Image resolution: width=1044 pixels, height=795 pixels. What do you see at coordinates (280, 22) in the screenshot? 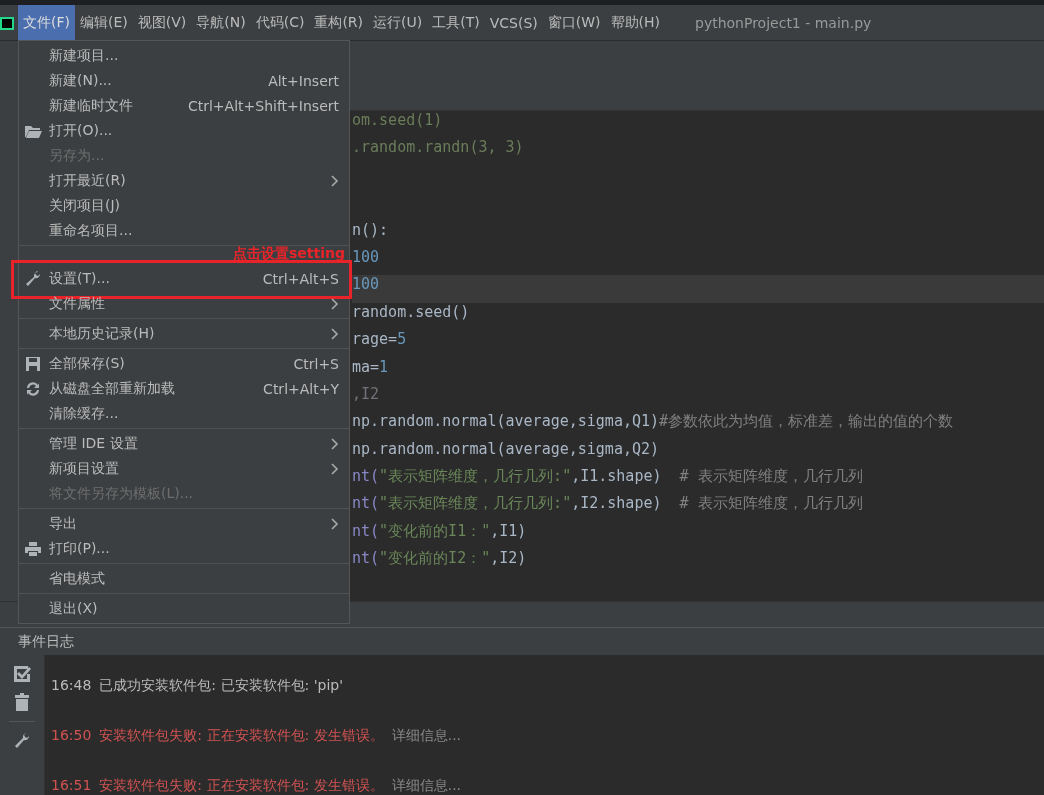
I see `menu-bar-item: 代码(C)` at bounding box center [280, 22].